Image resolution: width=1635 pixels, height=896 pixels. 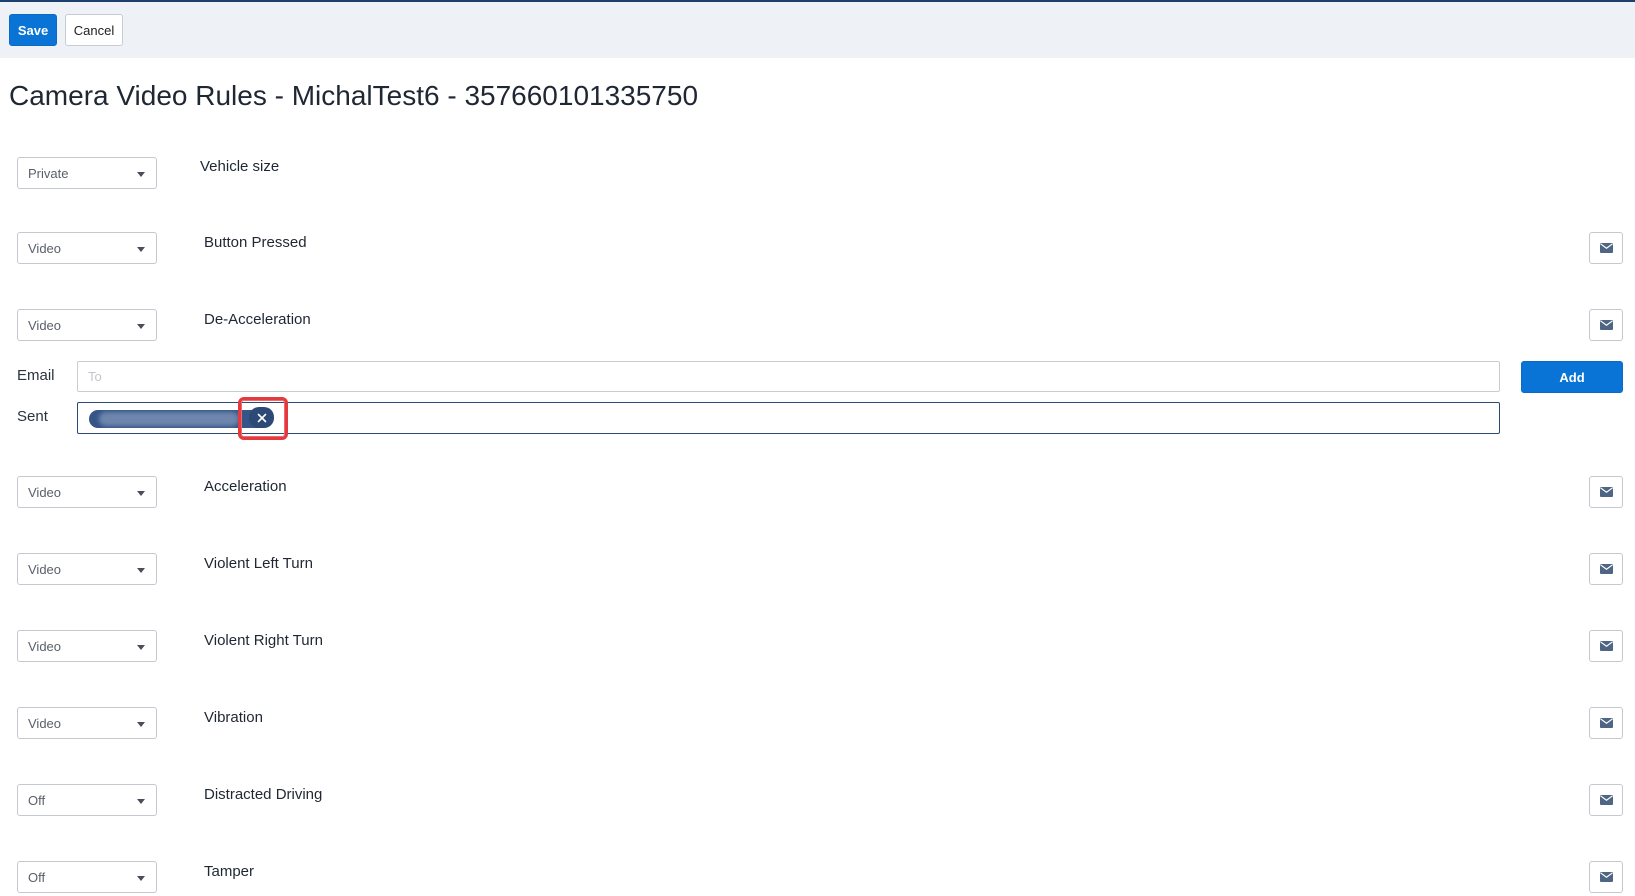 I want to click on sent-label: Sent, so click(x=32, y=416).